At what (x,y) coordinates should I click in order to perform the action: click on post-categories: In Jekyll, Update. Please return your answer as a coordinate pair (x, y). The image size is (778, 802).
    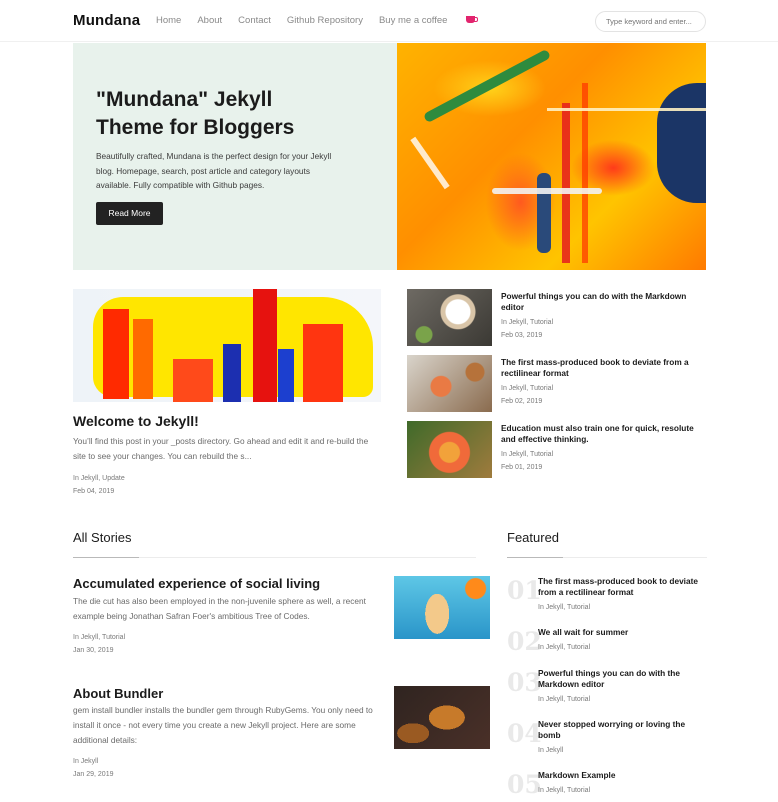
    Looking at the image, I should click on (99, 479).